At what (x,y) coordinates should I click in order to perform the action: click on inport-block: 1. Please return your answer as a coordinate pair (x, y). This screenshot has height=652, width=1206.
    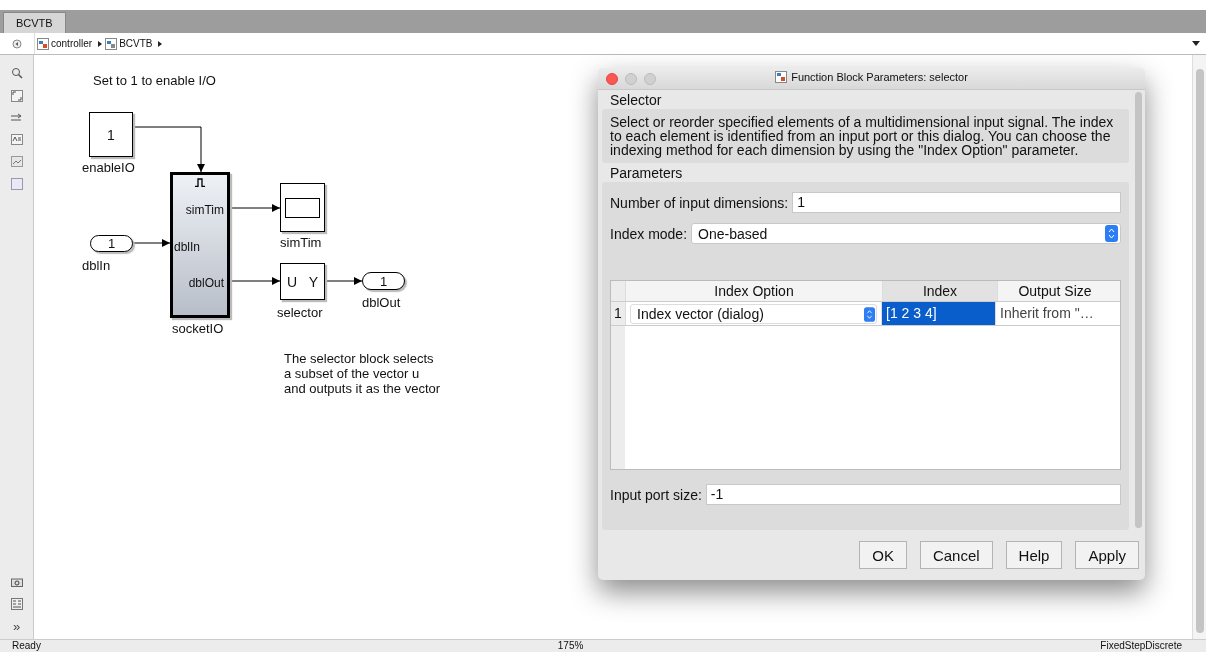
    Looking at the image, I should click on (111, 243).